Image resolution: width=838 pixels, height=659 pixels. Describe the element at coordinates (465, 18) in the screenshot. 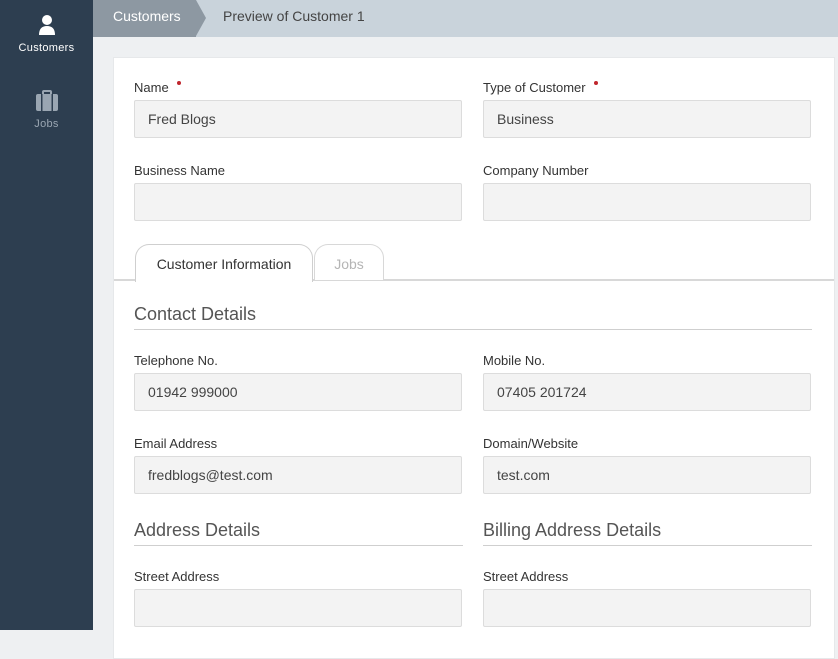

I see `breadcrumb: Customers Preview of Customer 1` at that location.